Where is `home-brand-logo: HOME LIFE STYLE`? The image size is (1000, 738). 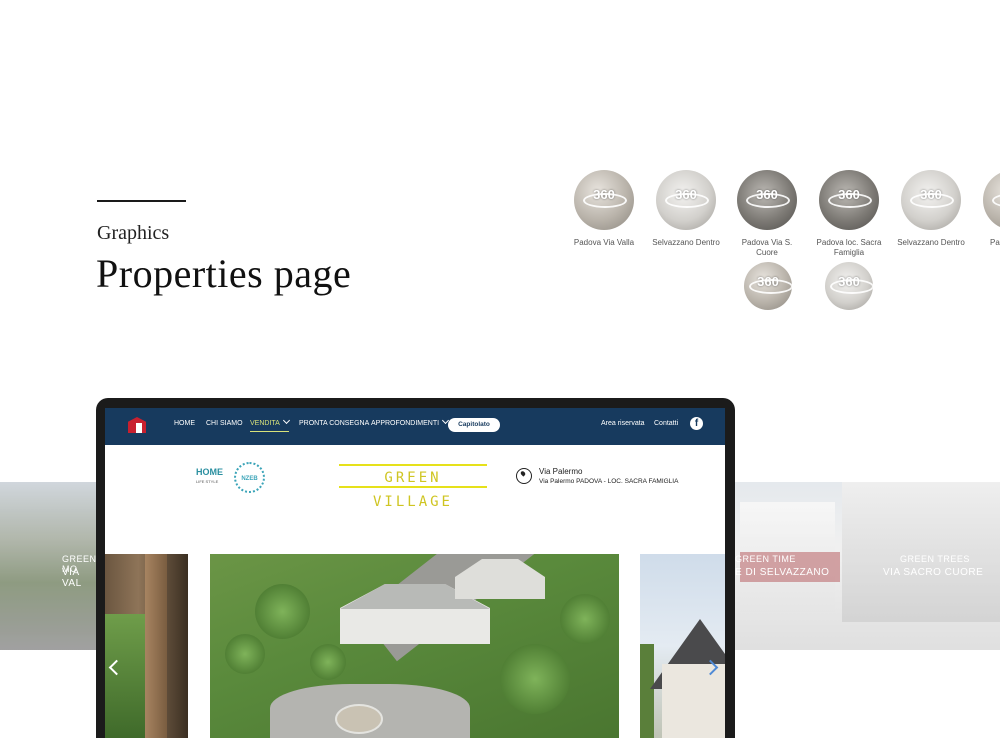 home-brand-logo: HOME LIFE STYLE is located at coordinates (209, 476).